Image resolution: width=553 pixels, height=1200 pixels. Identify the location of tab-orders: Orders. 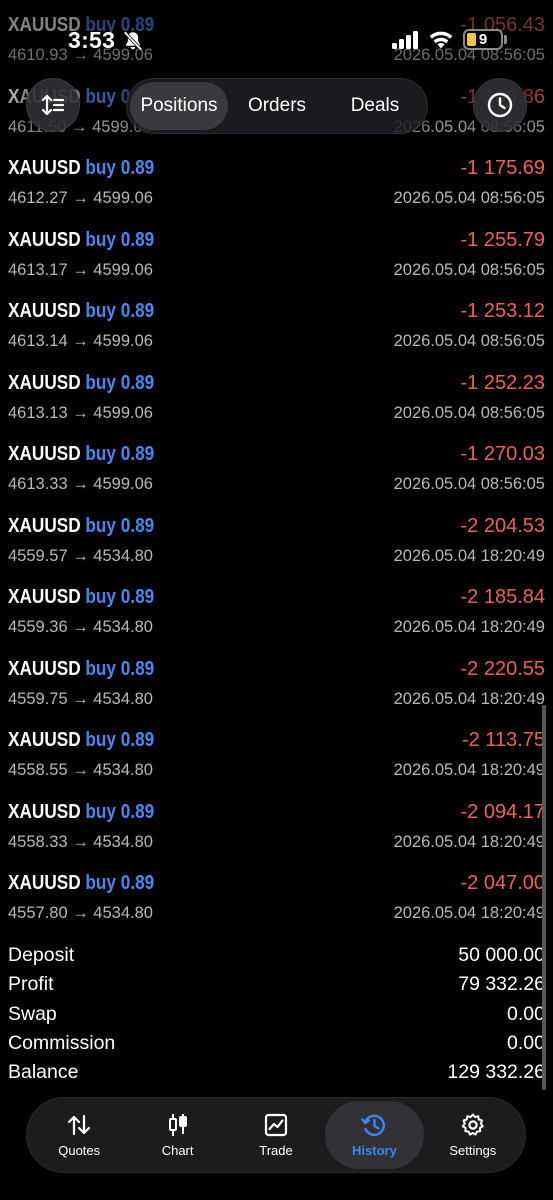
(277, 106).